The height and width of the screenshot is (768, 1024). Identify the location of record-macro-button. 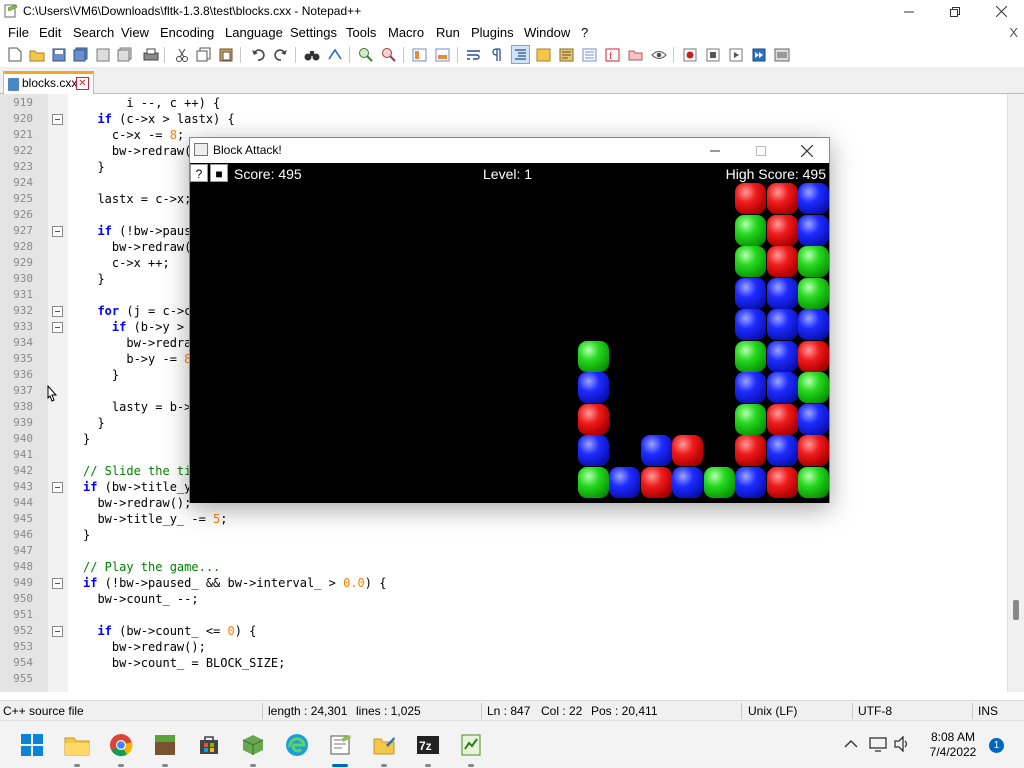
(689, 54).